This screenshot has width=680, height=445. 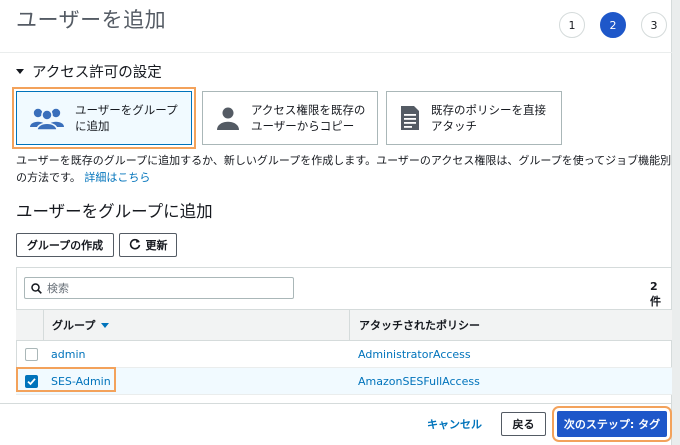 I want to click on search-input, so click(x=162, y=288).